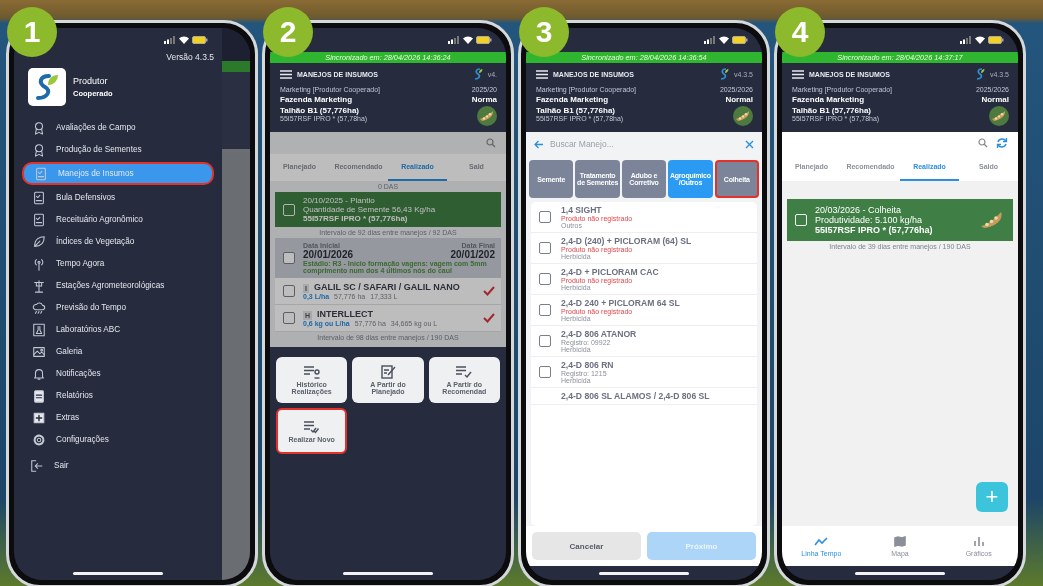 The width and height of the screenshot is (1043, 586). What do you see at coordinates (626, 241) in the screenshot?
I see `product-name: 2,4-D (240) + PICLORAM (64) SL` at bounding box center [626, 241].